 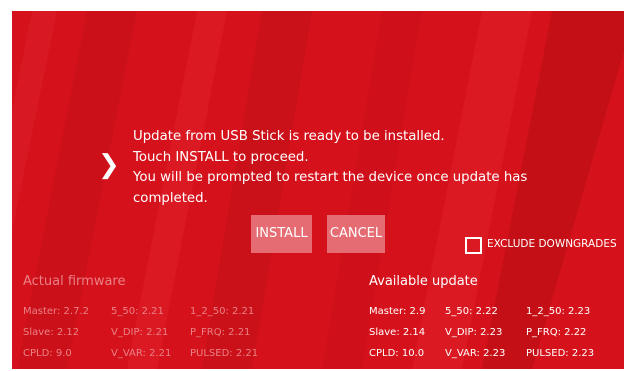 I want to click on actual-v-var-version: V_VAR: 2.21, so click(x=141, y=353).